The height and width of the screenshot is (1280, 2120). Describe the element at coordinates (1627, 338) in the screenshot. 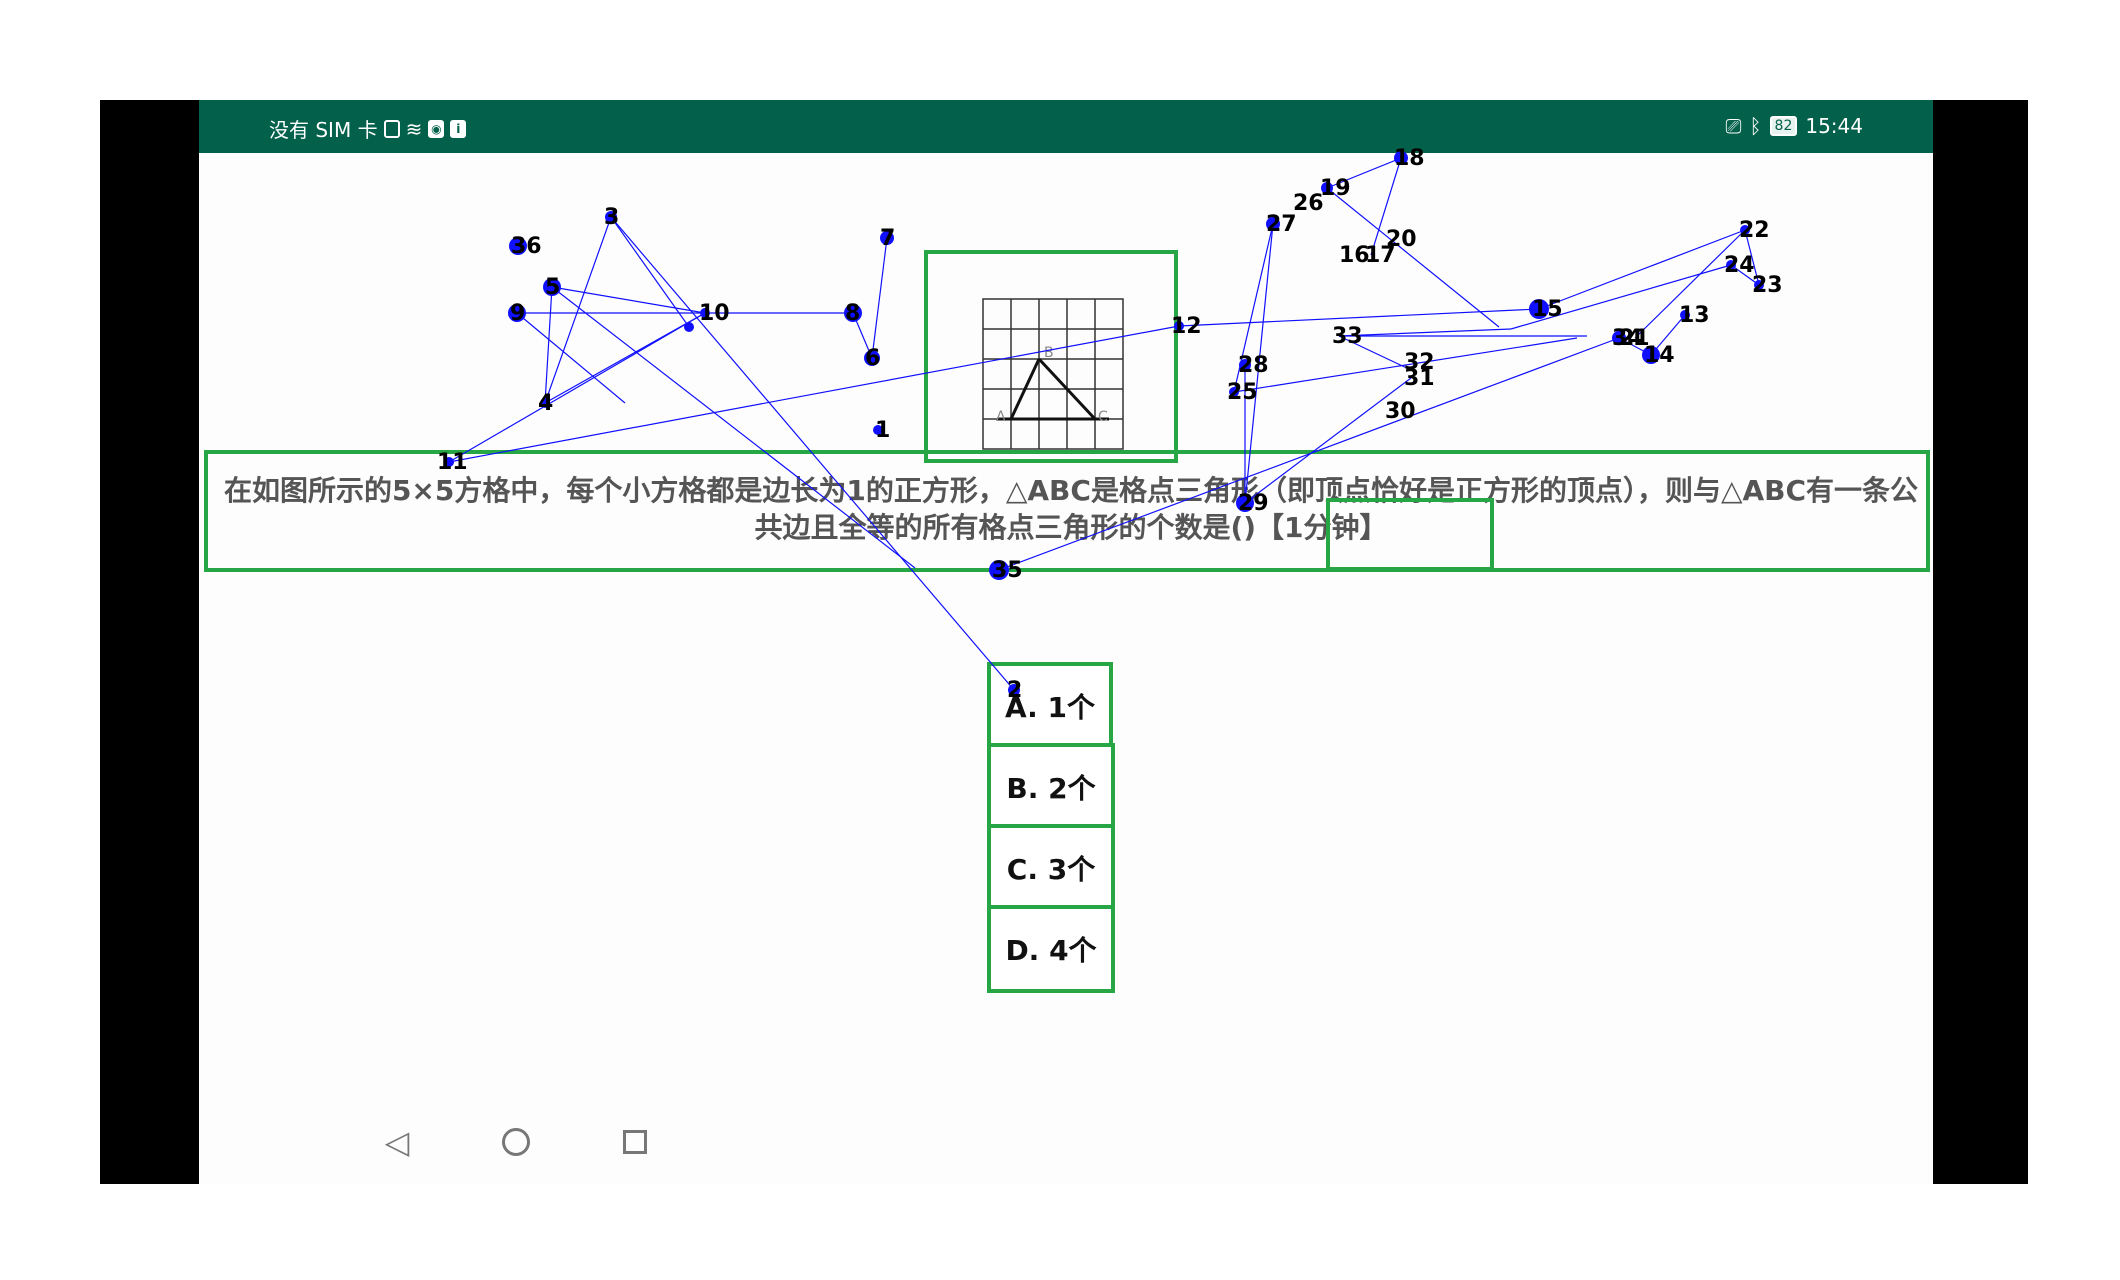

I see `marker-label: 34` at that location.